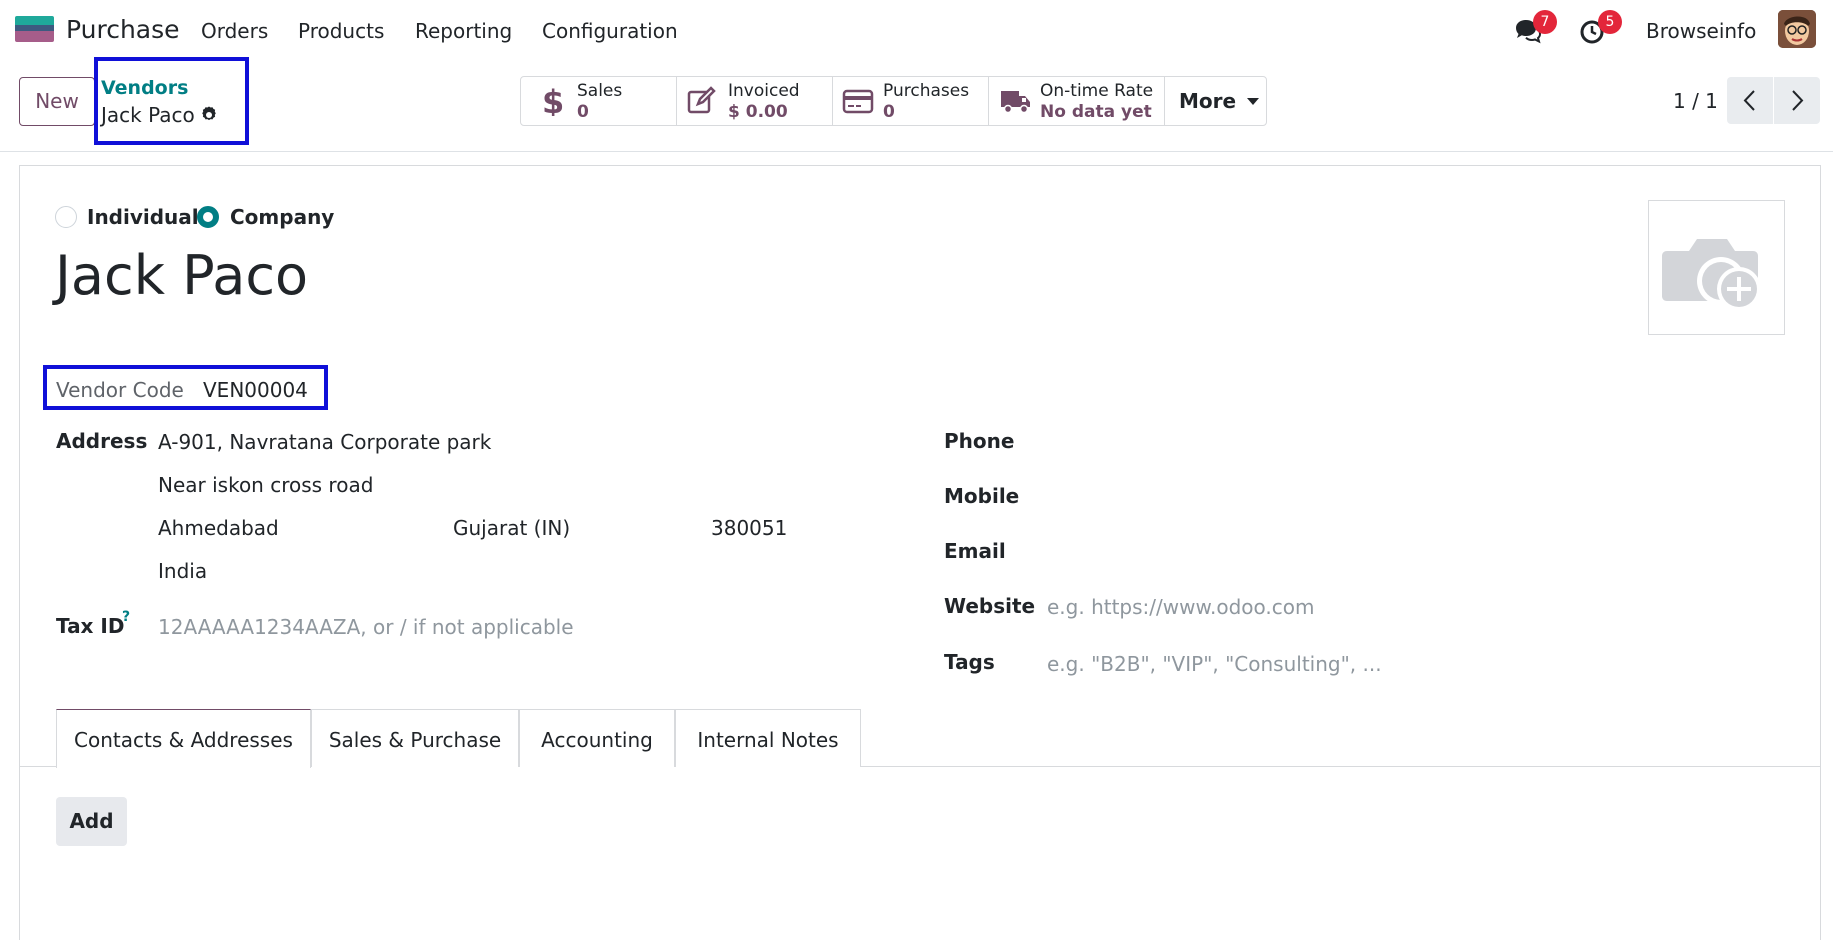  I want to click on sales-label: Sales, so click(600, 91).